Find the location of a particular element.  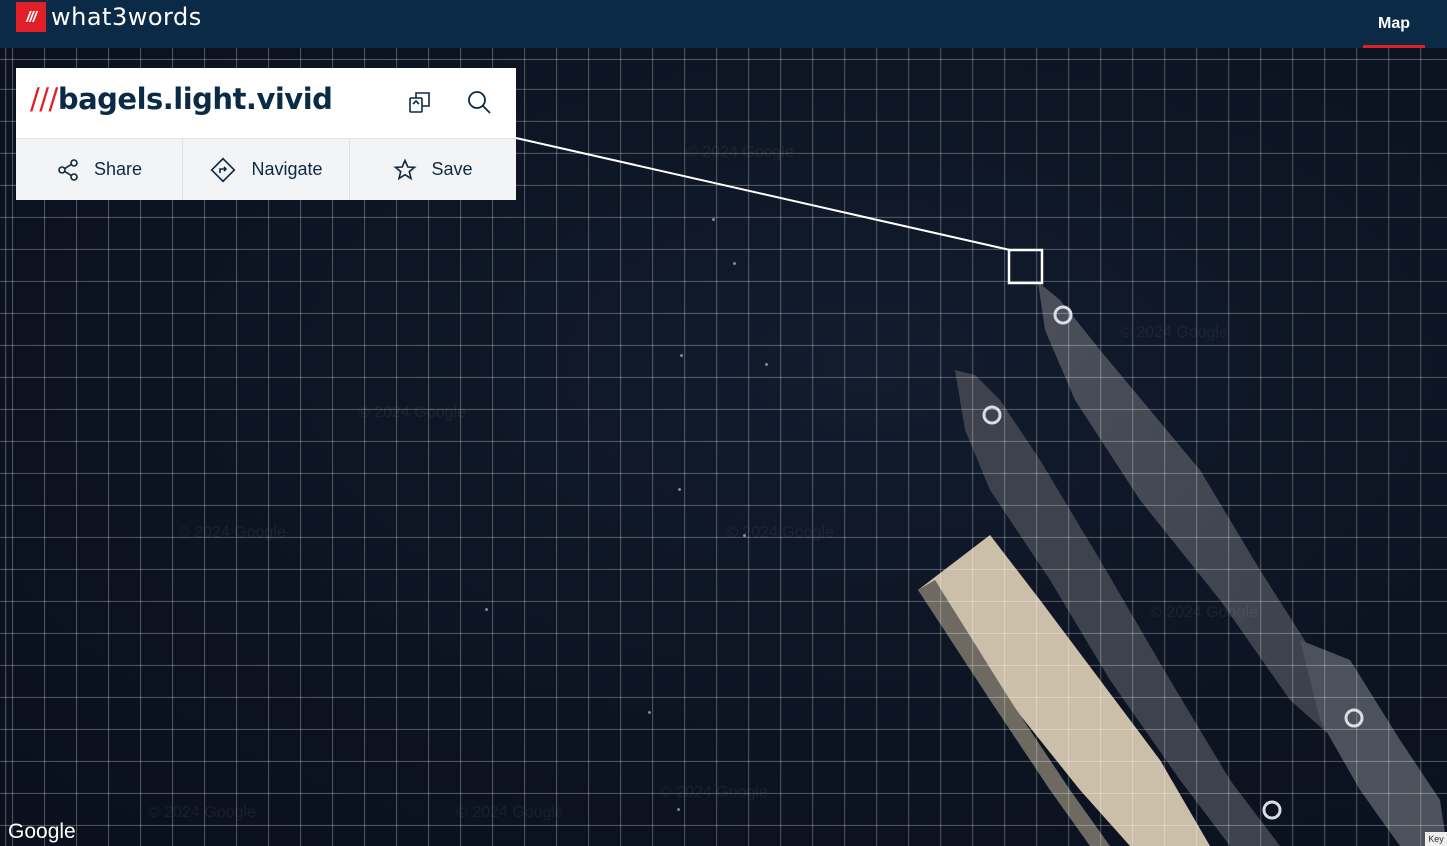

nav-map-tab: Map is located at coordinates (1394, 24).